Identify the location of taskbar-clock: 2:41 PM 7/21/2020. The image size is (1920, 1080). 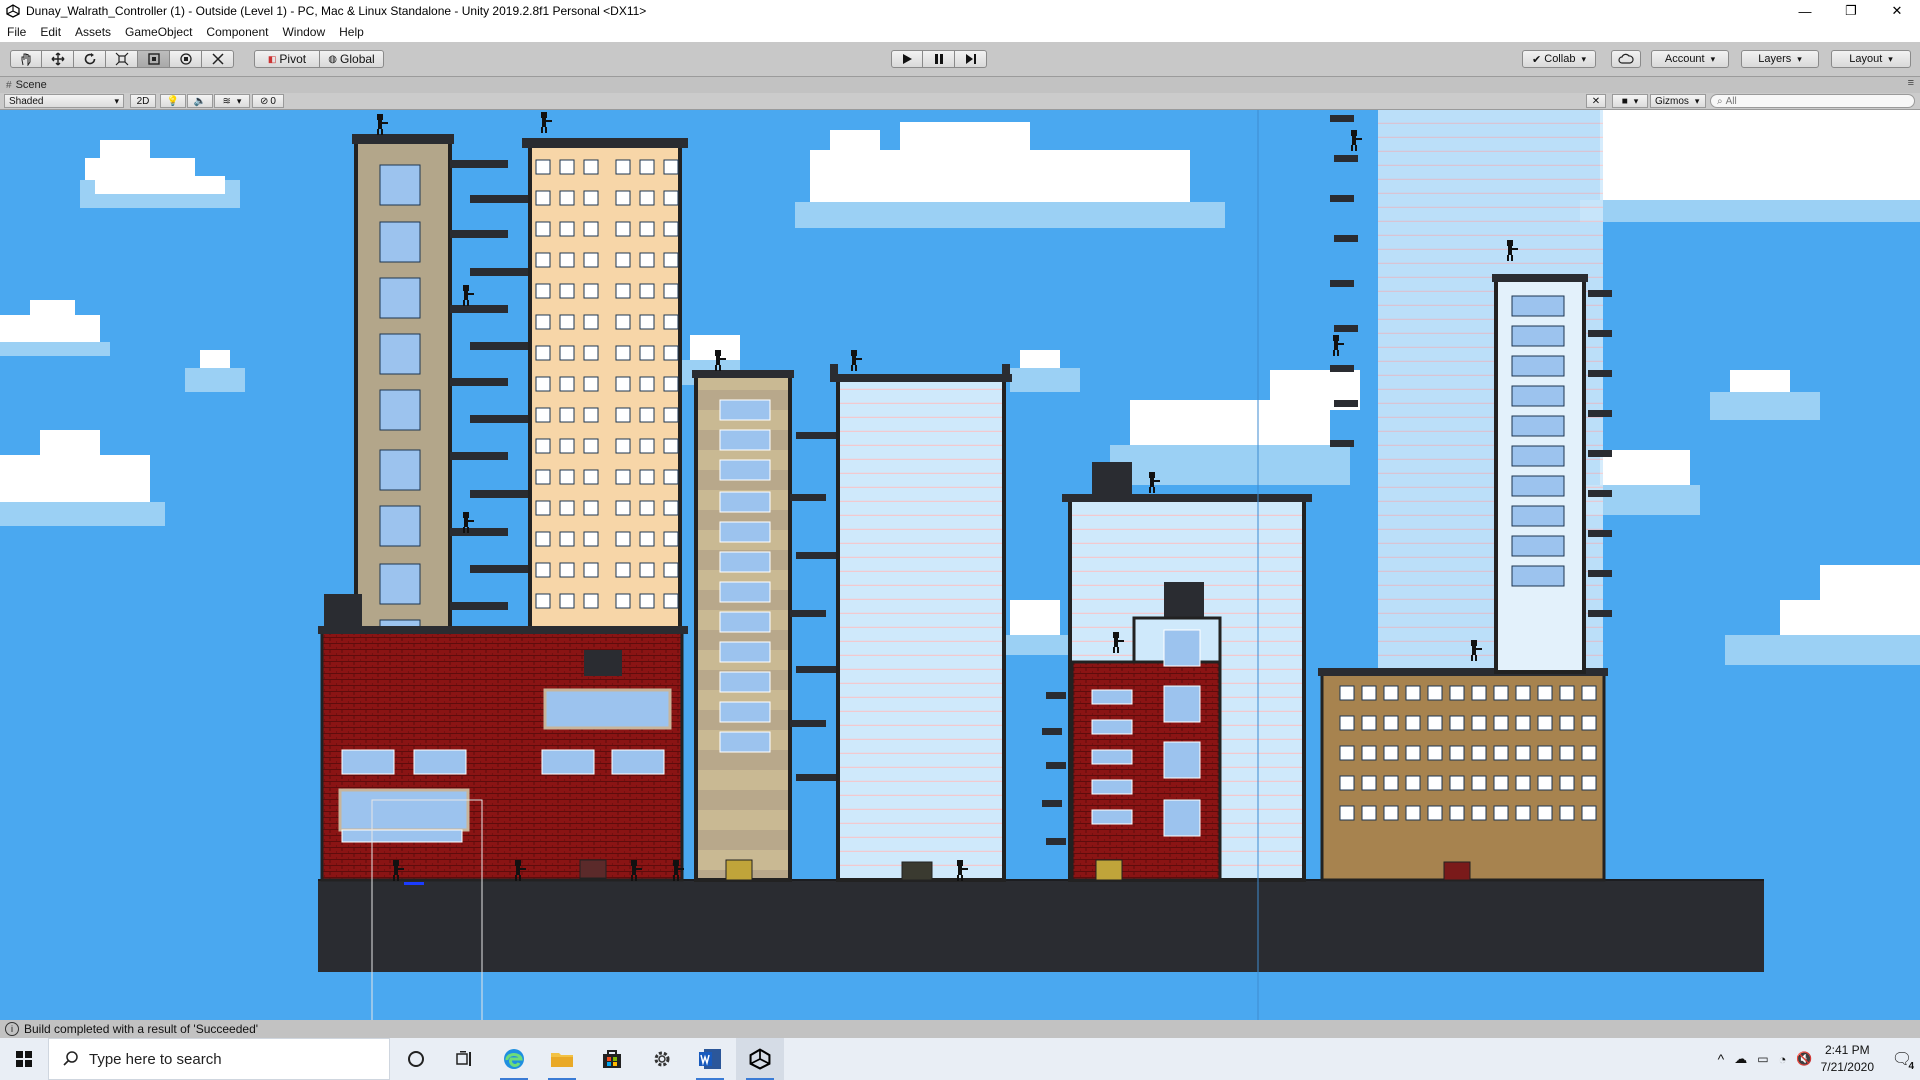
(1847, 1059).